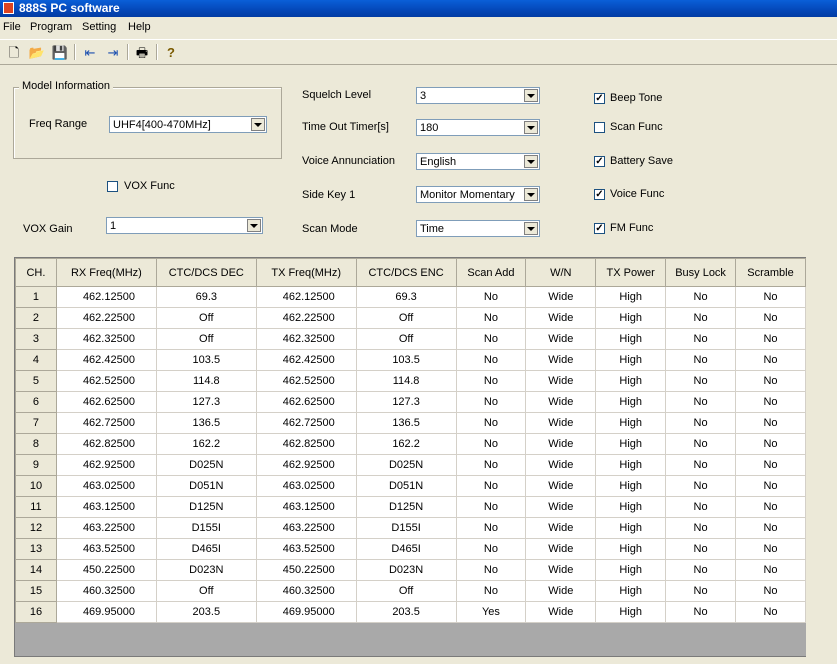 This screenshot has width=837, height=664. I want to click on table-cell: 462.12500, so click(306, 297).